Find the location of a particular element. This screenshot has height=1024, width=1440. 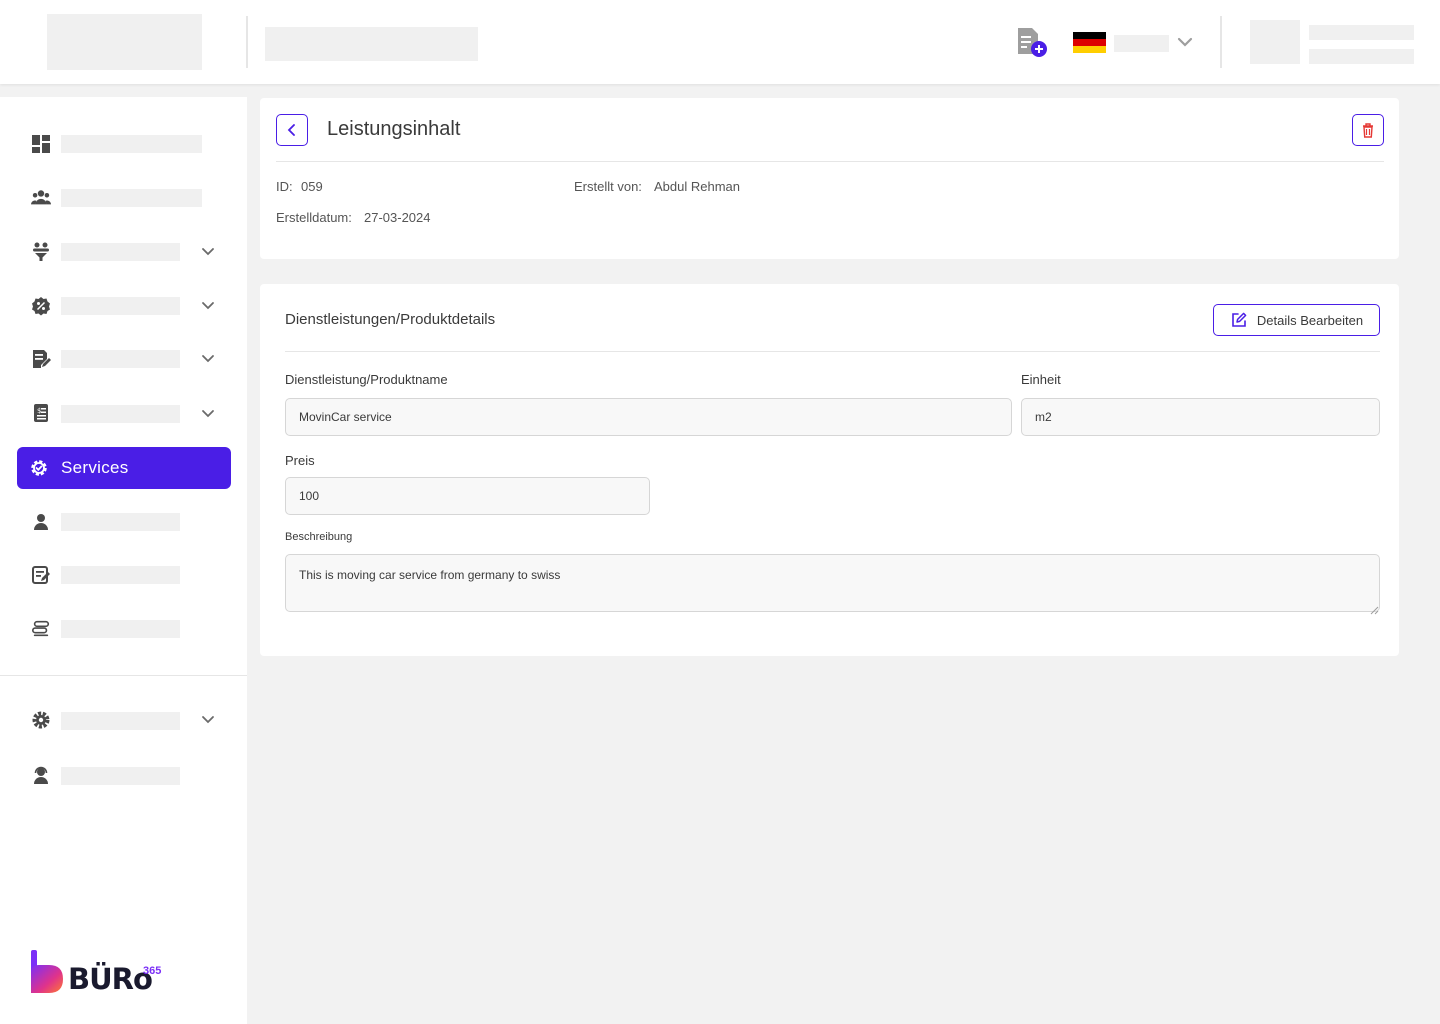

services-gear-icon is located at coordinates (39, 468).